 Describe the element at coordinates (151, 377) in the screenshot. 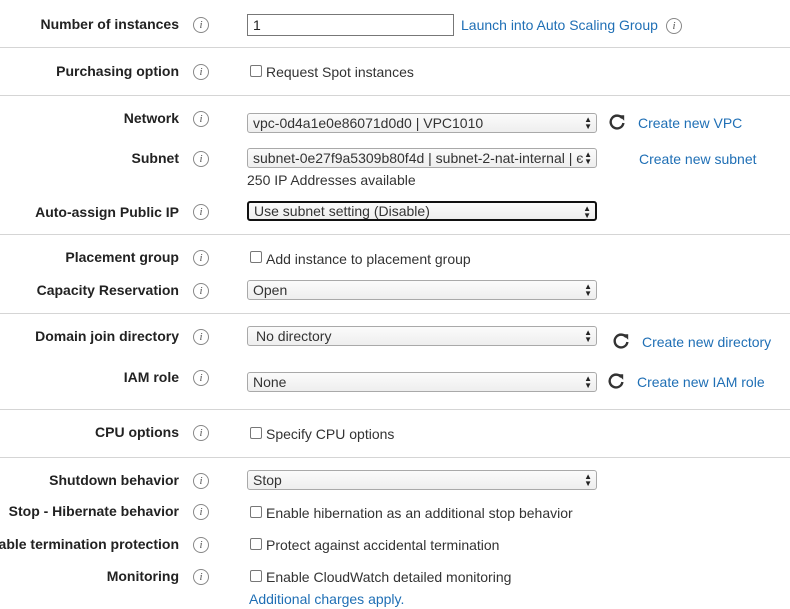

I see `iam-role-label: IAM role` at that location.